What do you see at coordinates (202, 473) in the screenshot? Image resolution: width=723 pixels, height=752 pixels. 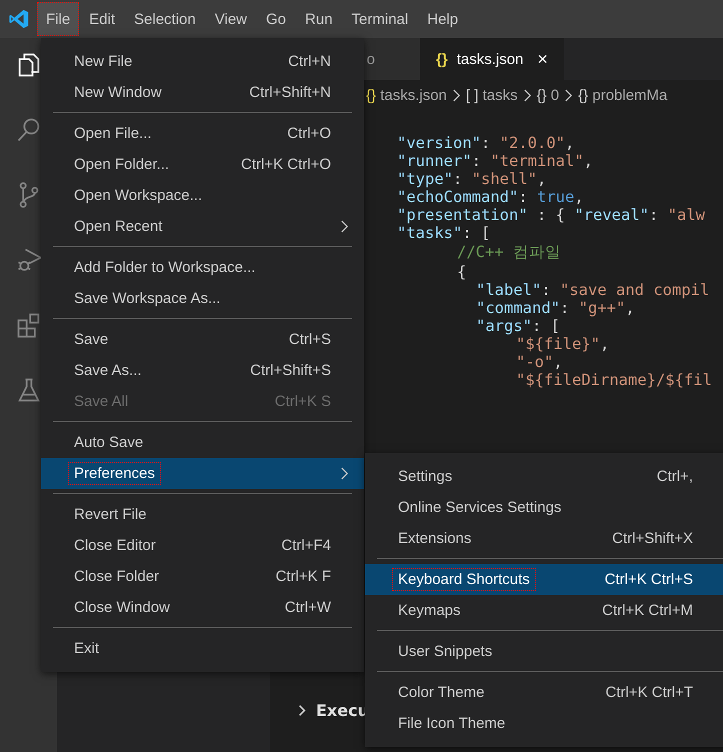 I see `menu-item: Preferences` at bounding box center [202, 473].